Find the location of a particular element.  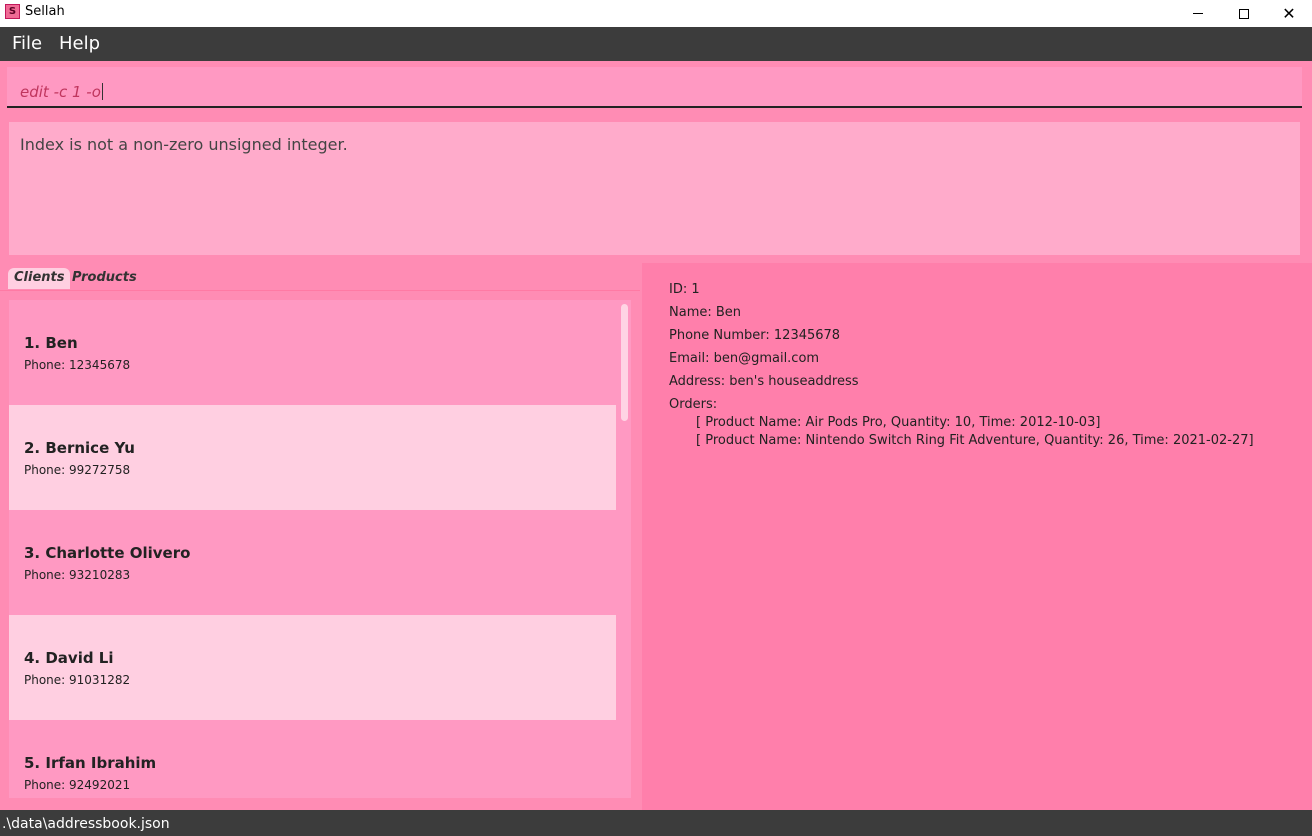

menu-bar: File Help is located at coordinates (656, 44).